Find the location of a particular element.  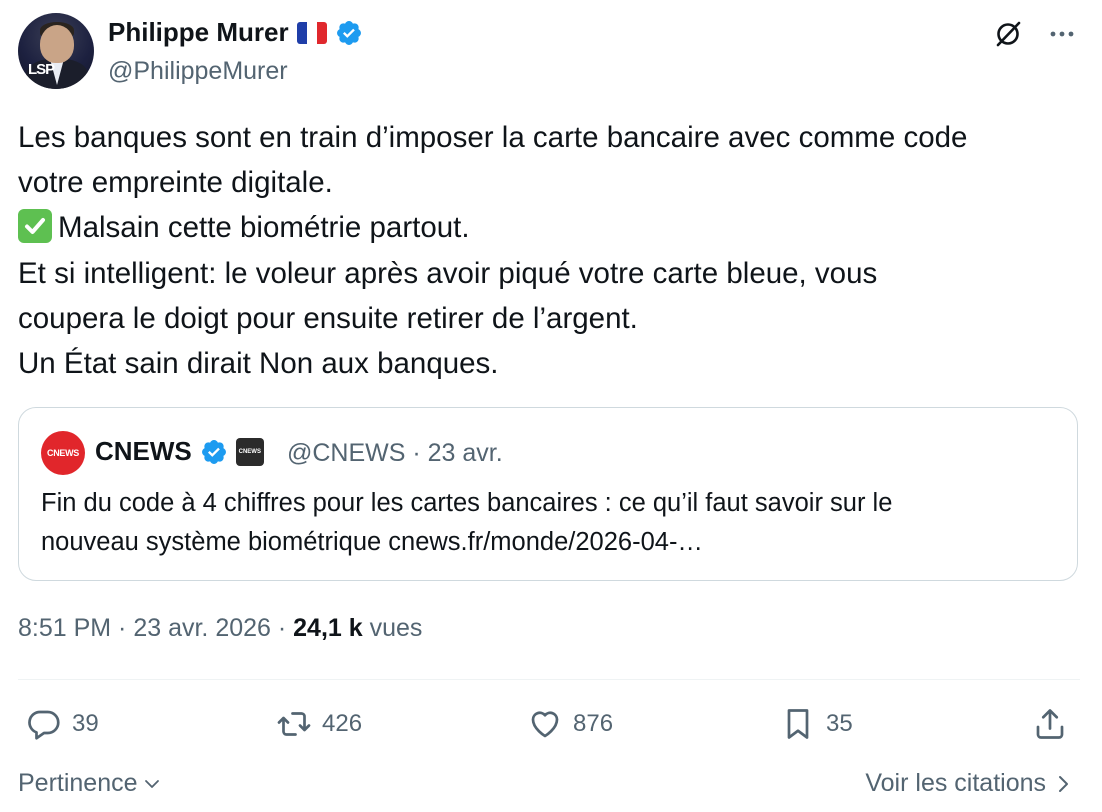

cnews-avatar: CNEWS is located at coordinates (63, 453).